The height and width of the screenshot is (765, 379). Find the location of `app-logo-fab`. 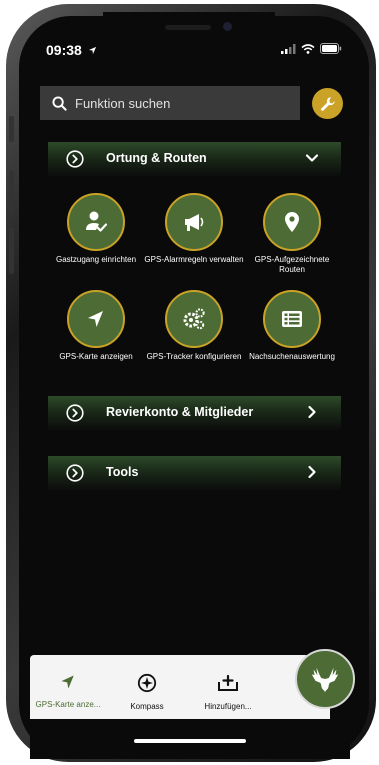

app-logo-fab is located at coordinates (325, 679).